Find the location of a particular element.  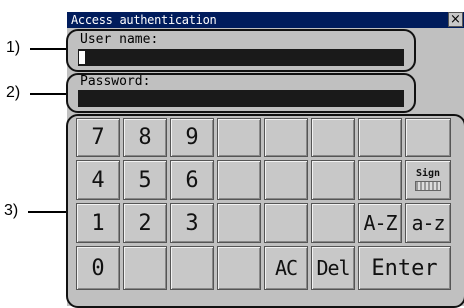

callout-3: 3) is located at coordinates (11, 210).